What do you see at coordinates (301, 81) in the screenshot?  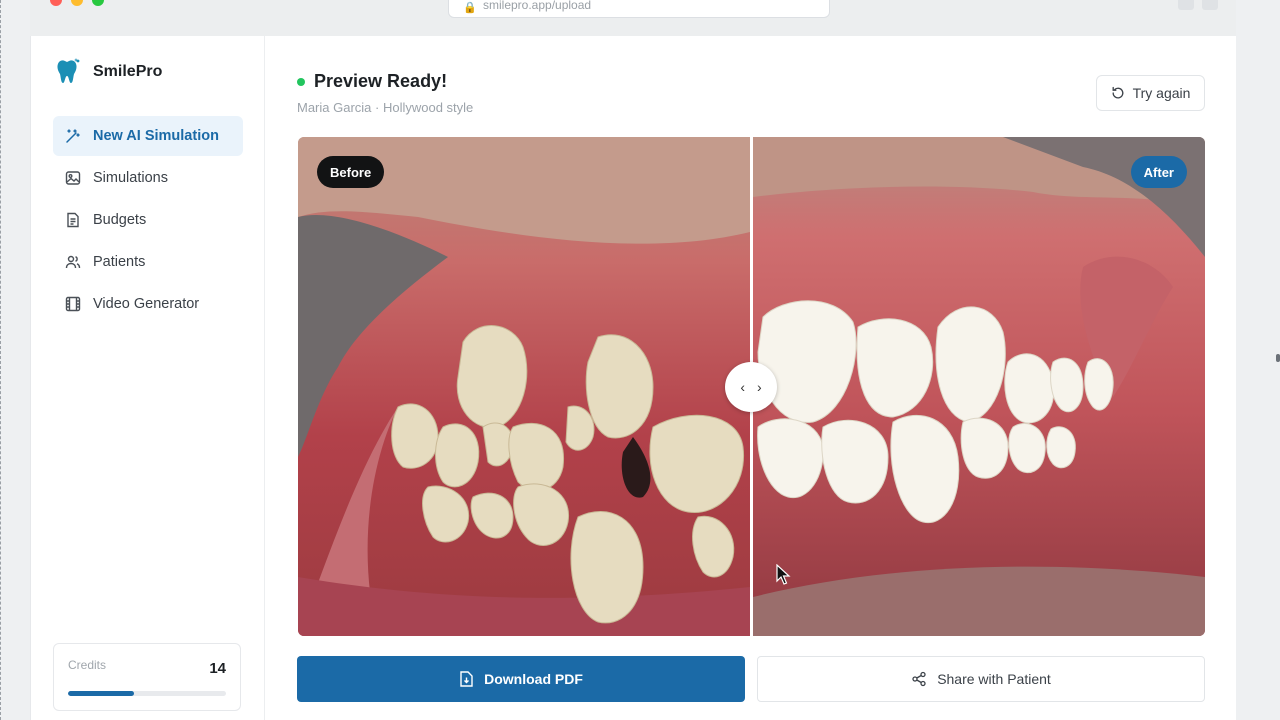 I see `status-dot` at bounding box center [301, 81].